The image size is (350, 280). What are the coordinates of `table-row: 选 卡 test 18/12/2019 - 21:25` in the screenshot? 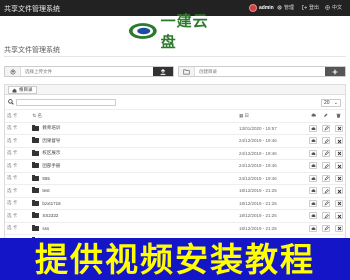 It's located at (175, 190).